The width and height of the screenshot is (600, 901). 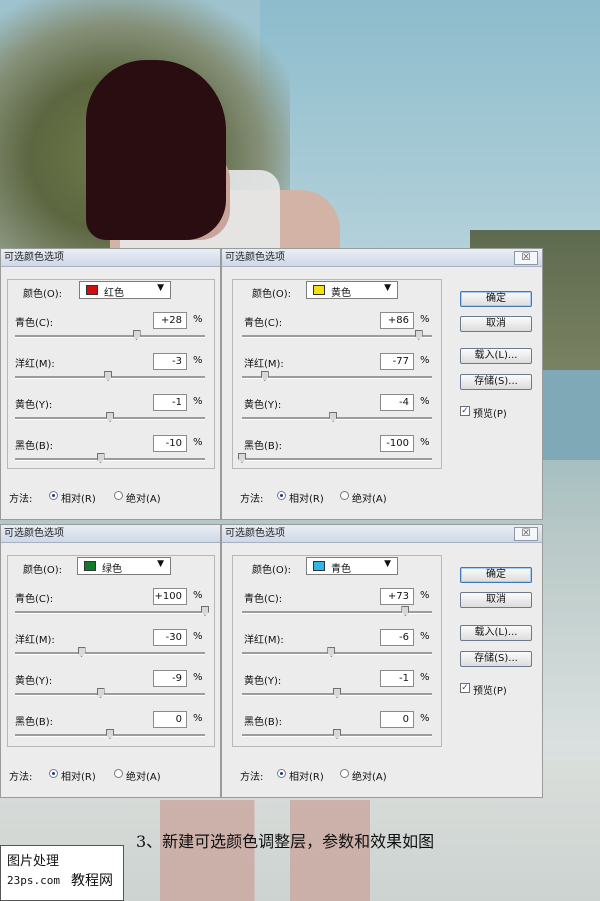 What do you see at coordinates (341, 293) in the screenshot?
I see `color-name: 黄色` at bounding box center [341, 293].